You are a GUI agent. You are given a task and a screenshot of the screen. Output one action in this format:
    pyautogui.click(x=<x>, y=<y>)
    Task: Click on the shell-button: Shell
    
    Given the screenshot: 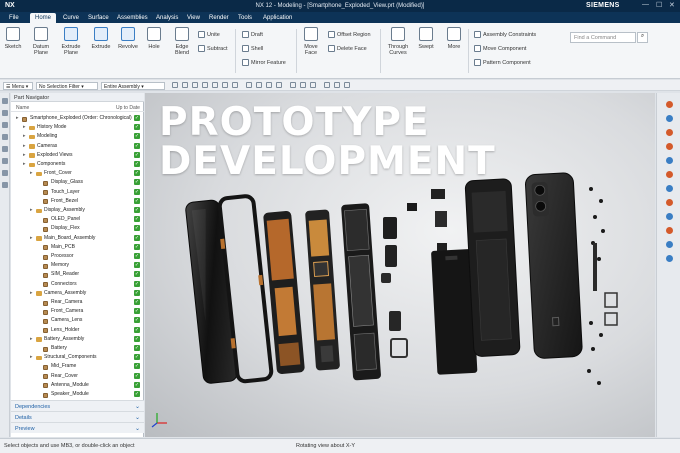 What is the action you would take?
    pyautogui.click(x=252, y=48)
    